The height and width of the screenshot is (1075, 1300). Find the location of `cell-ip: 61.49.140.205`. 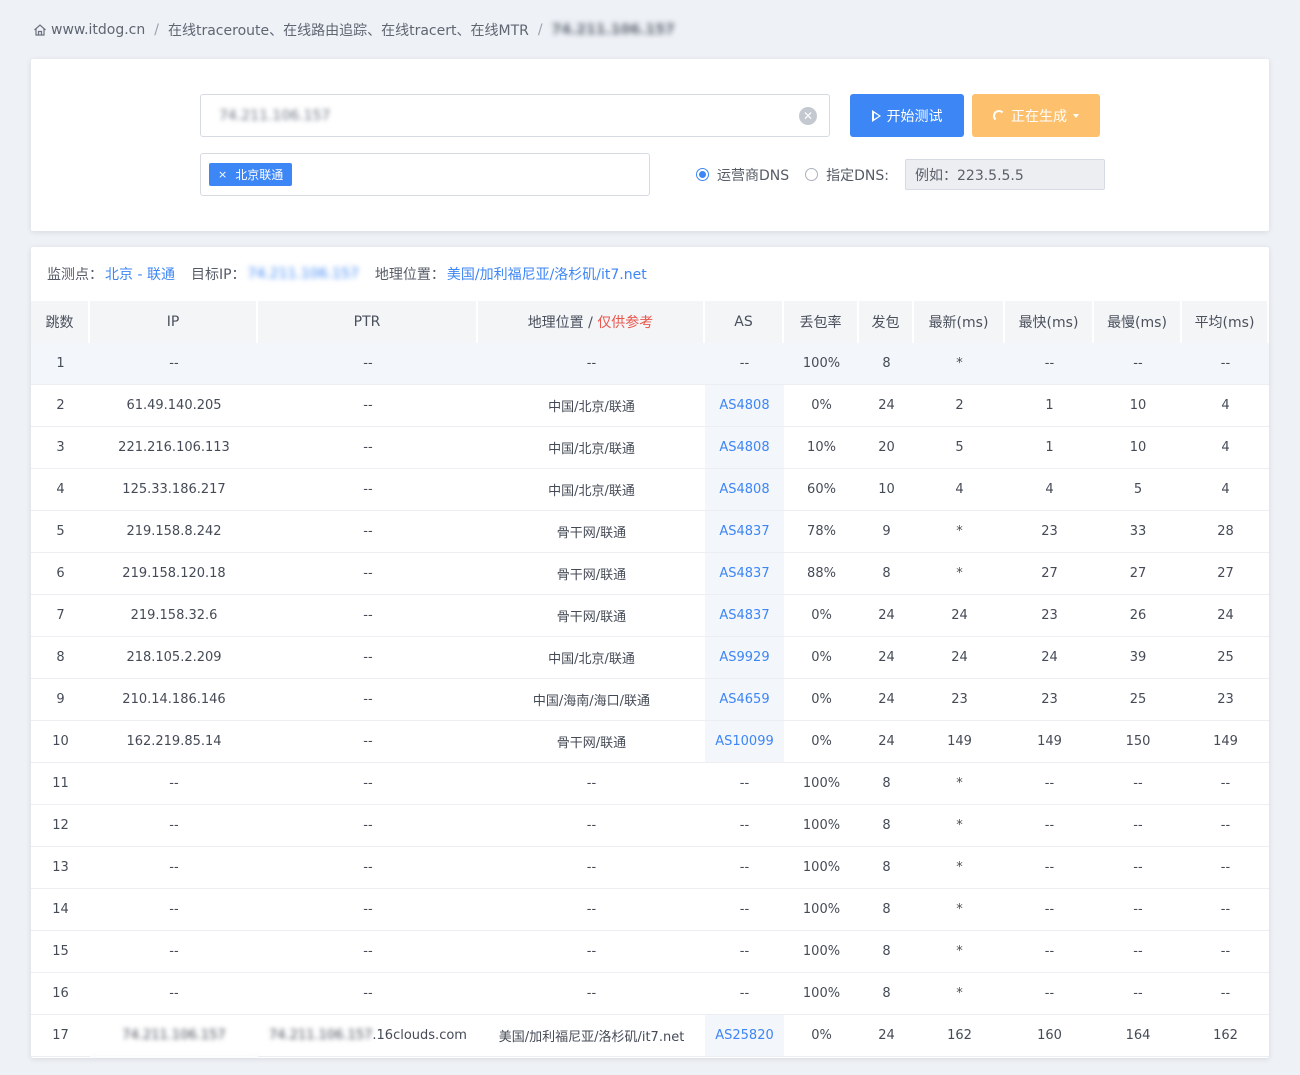

cell-ip: 61.49.140.205 is located at coordinates (174, 406).